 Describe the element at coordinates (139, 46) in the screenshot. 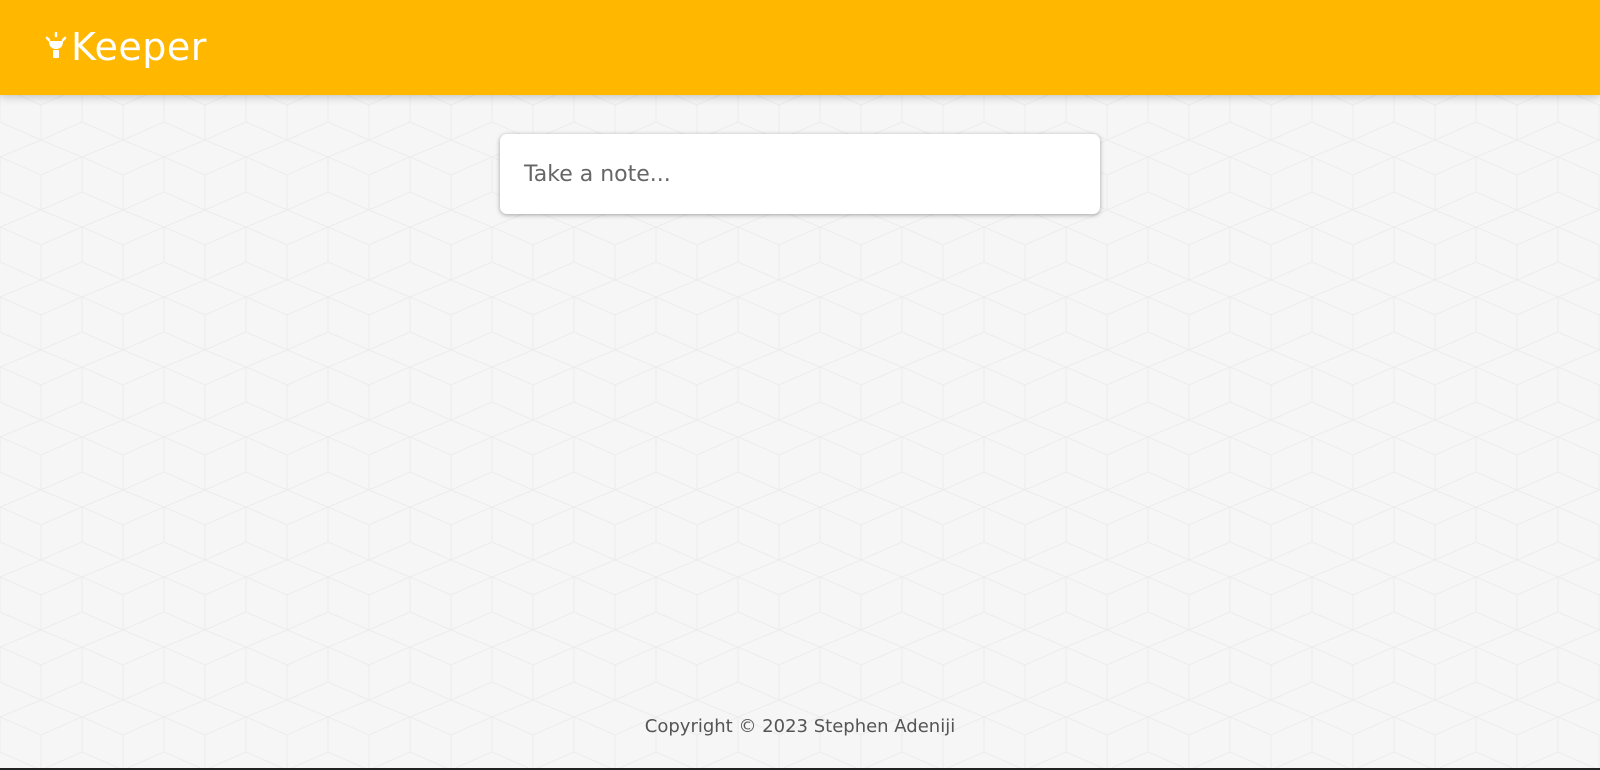

I see `app-title: Keeper` at that location.